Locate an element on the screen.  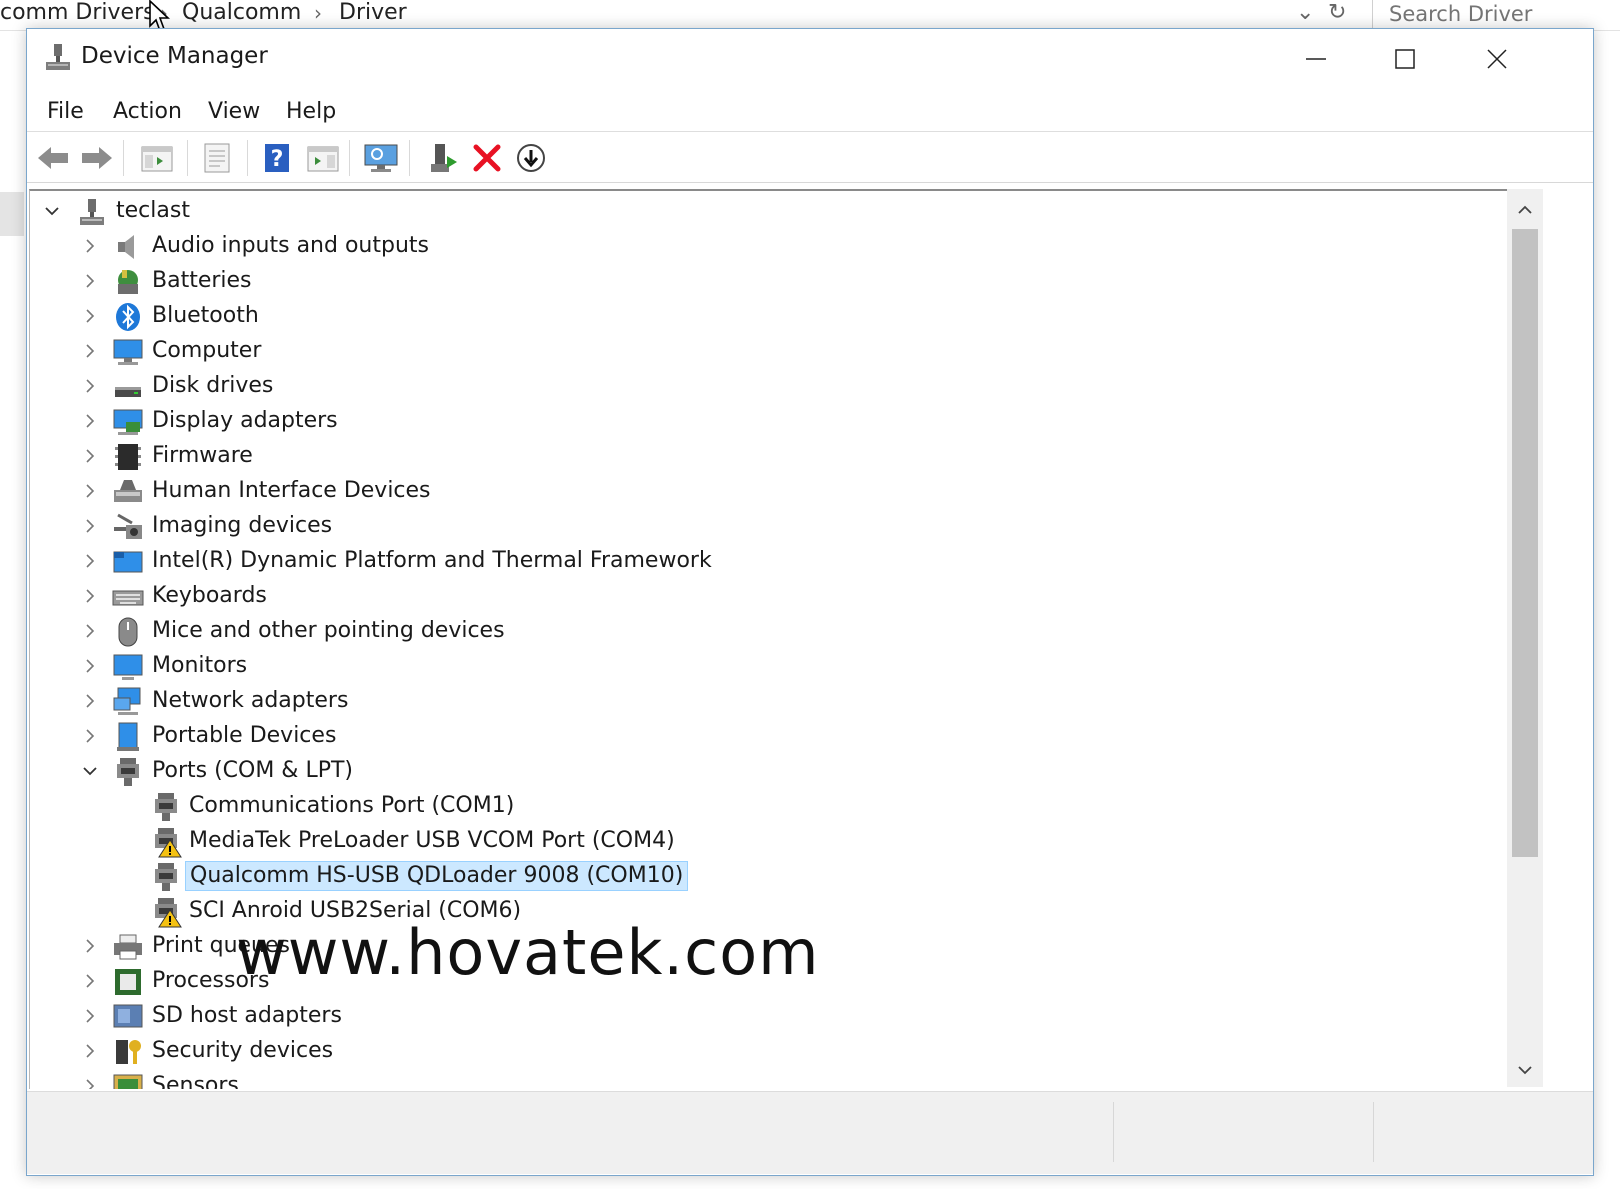
tree-category-label: Disk drives is located at coordinates (213, 385).